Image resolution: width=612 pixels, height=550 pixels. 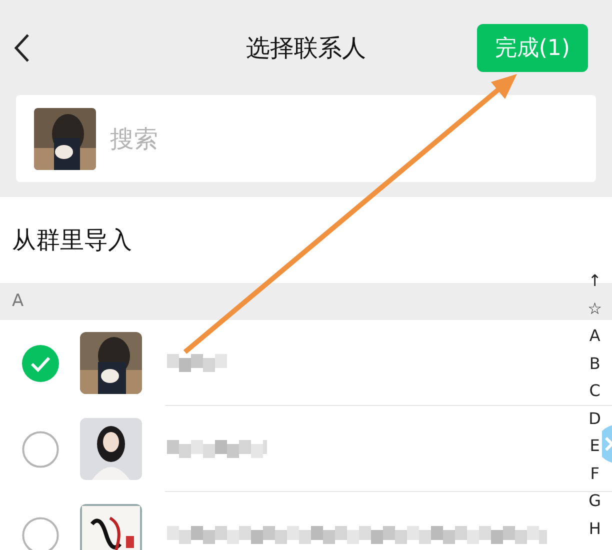 What do you see at coordinates (595, 308) in the screenshot?
I see `index-letter: ☆` at bounding box center [595, 308].